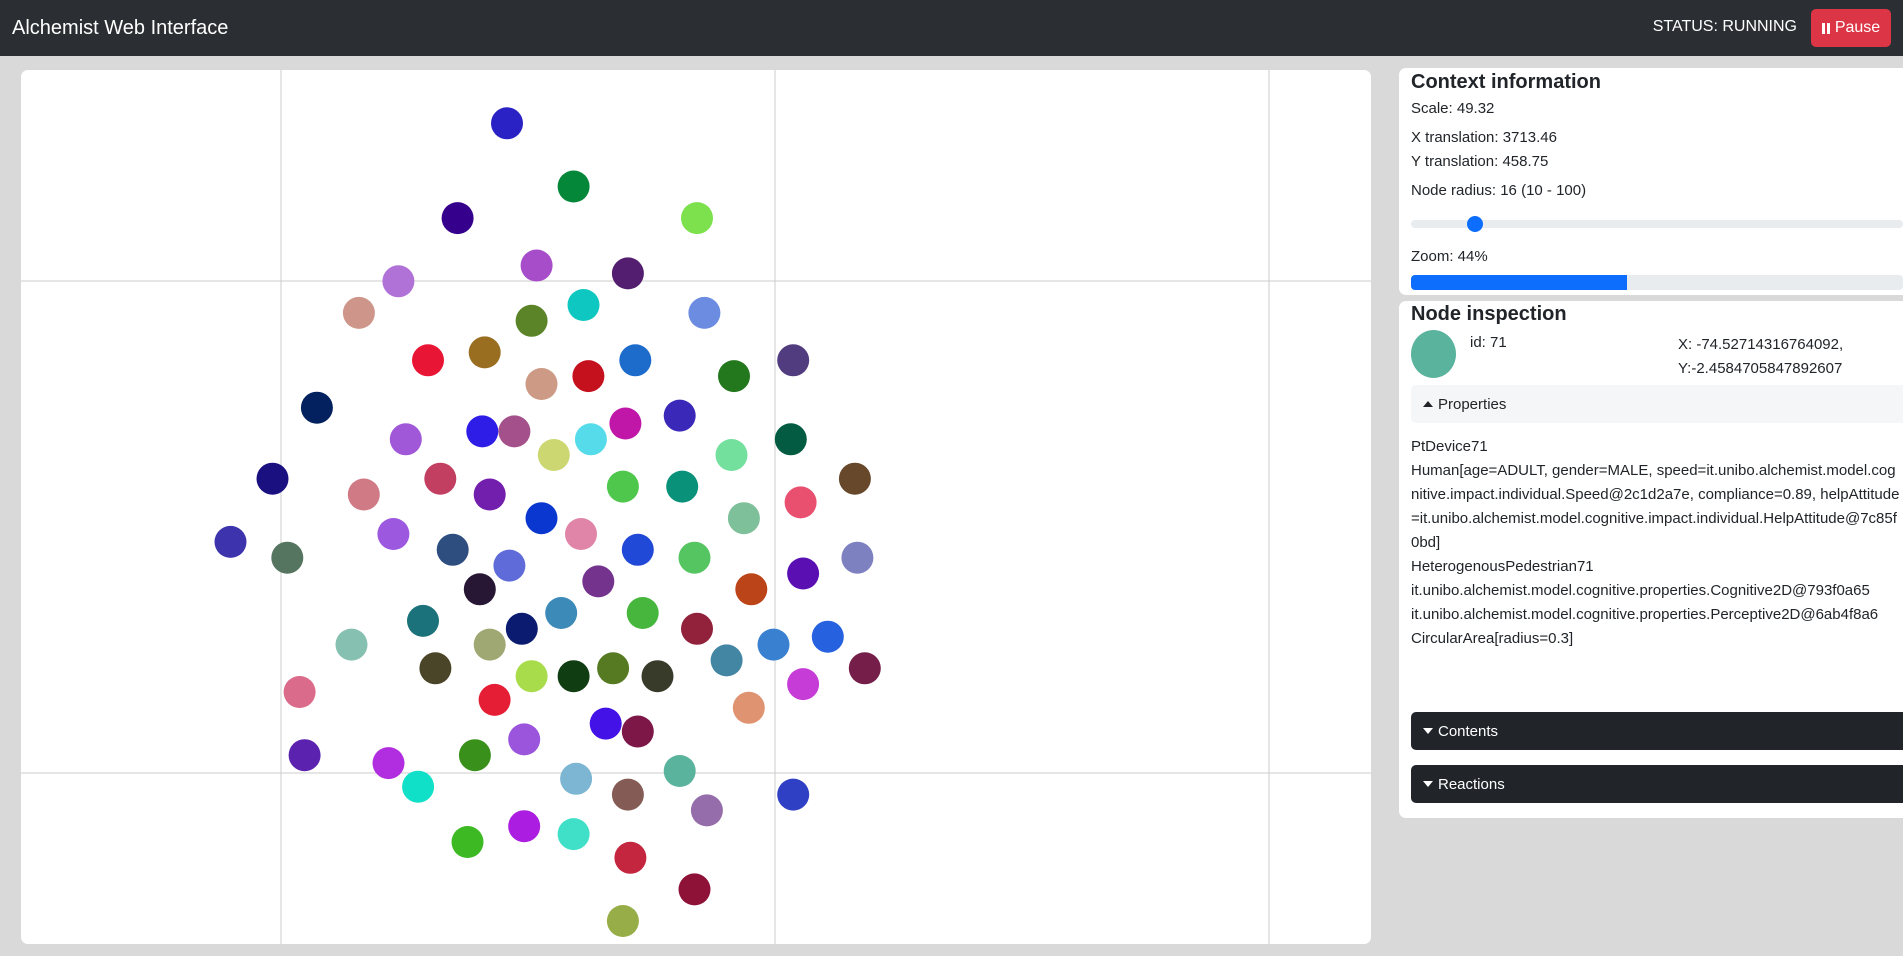  Describe the element at coordinates (1474, 224) in the screenshot. I see `node-radius-slider-thumb` at that location.